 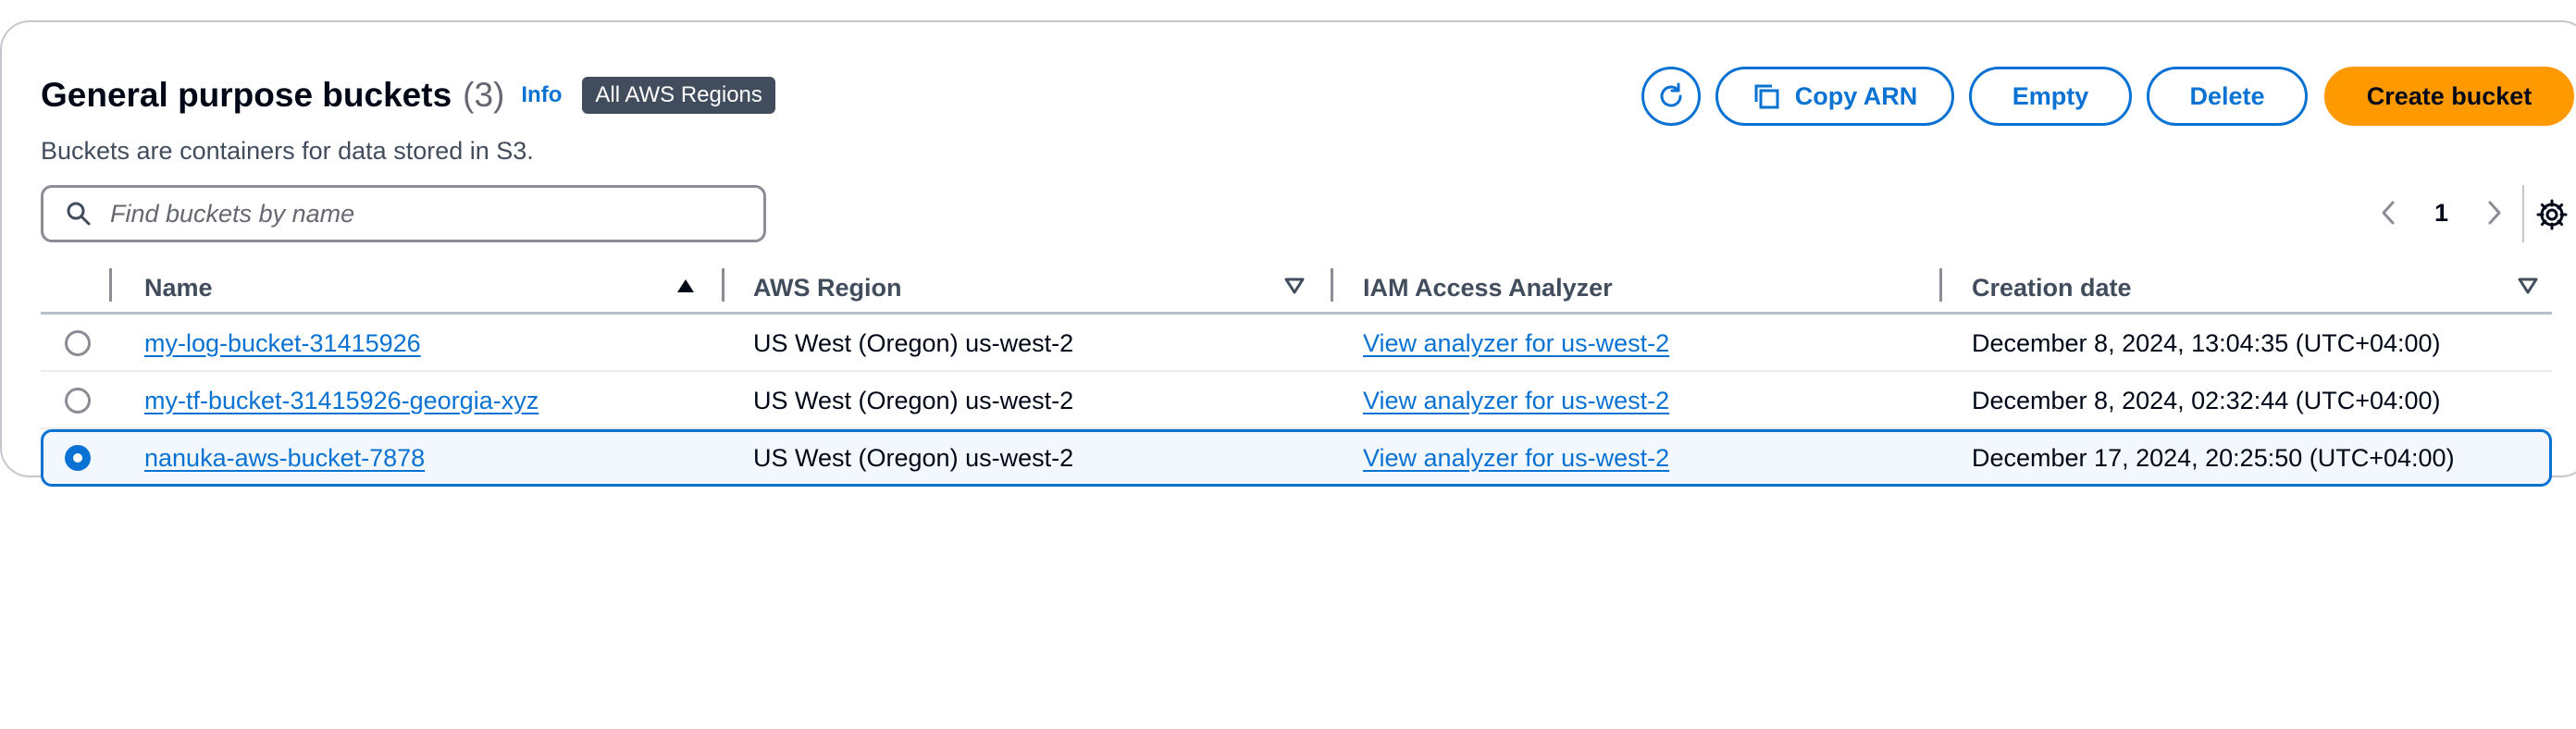 I want to click on pagination: 1, so click(x=2441, y=213).